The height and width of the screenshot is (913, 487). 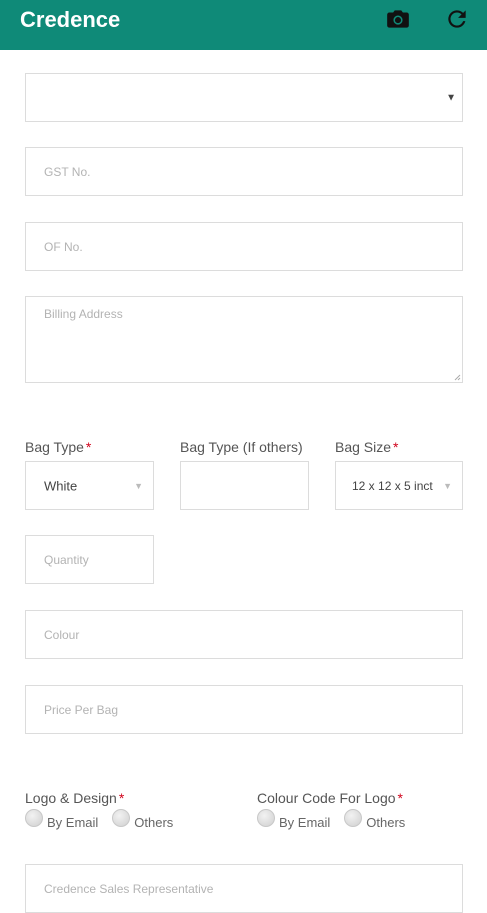 I want to click on quantity-input: Quantity, so click(x=89, y=559).